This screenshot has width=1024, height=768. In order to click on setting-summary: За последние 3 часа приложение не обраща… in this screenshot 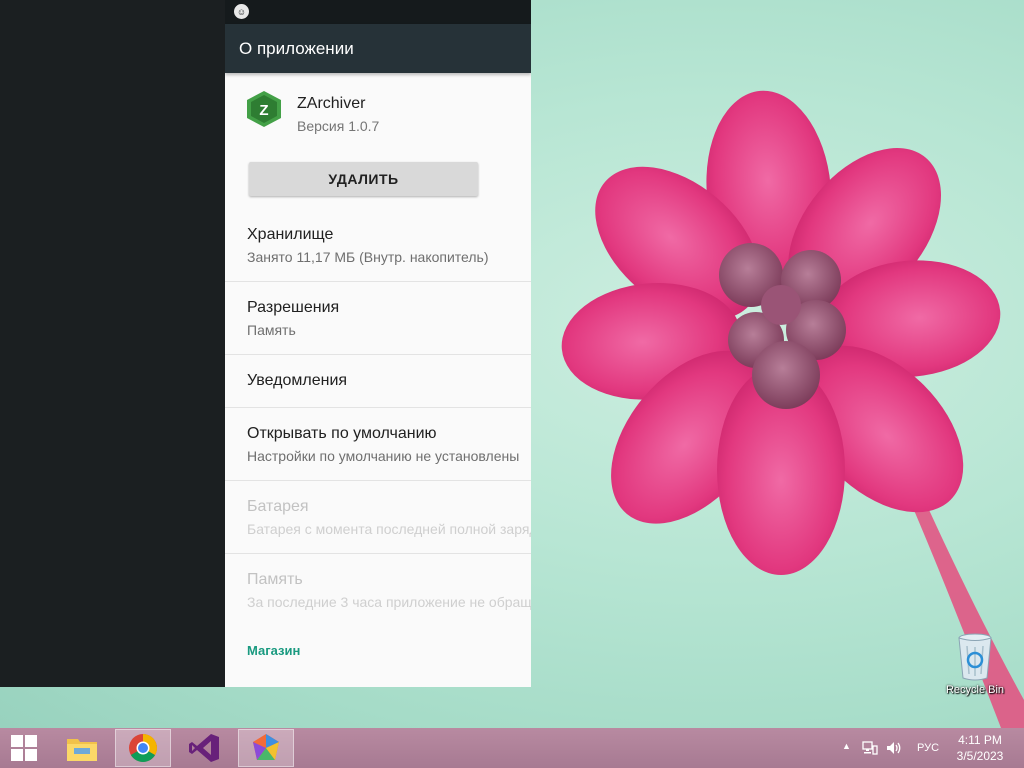, I will do `click(389, 602)`.